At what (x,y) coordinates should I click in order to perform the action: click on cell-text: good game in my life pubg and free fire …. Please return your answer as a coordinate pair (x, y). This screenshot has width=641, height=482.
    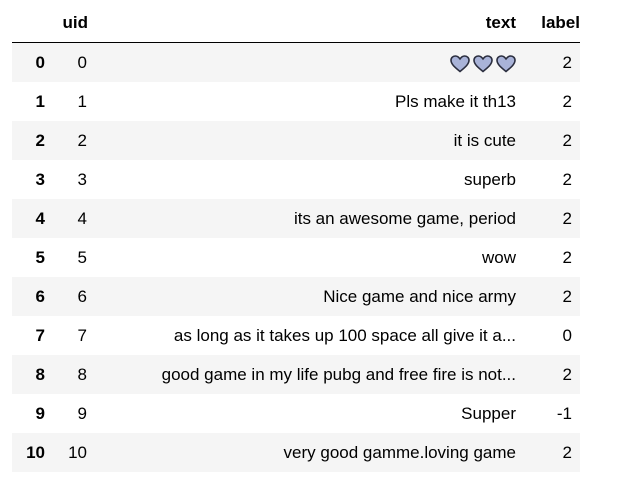
    Looking at the image, I should click on (338, 374).